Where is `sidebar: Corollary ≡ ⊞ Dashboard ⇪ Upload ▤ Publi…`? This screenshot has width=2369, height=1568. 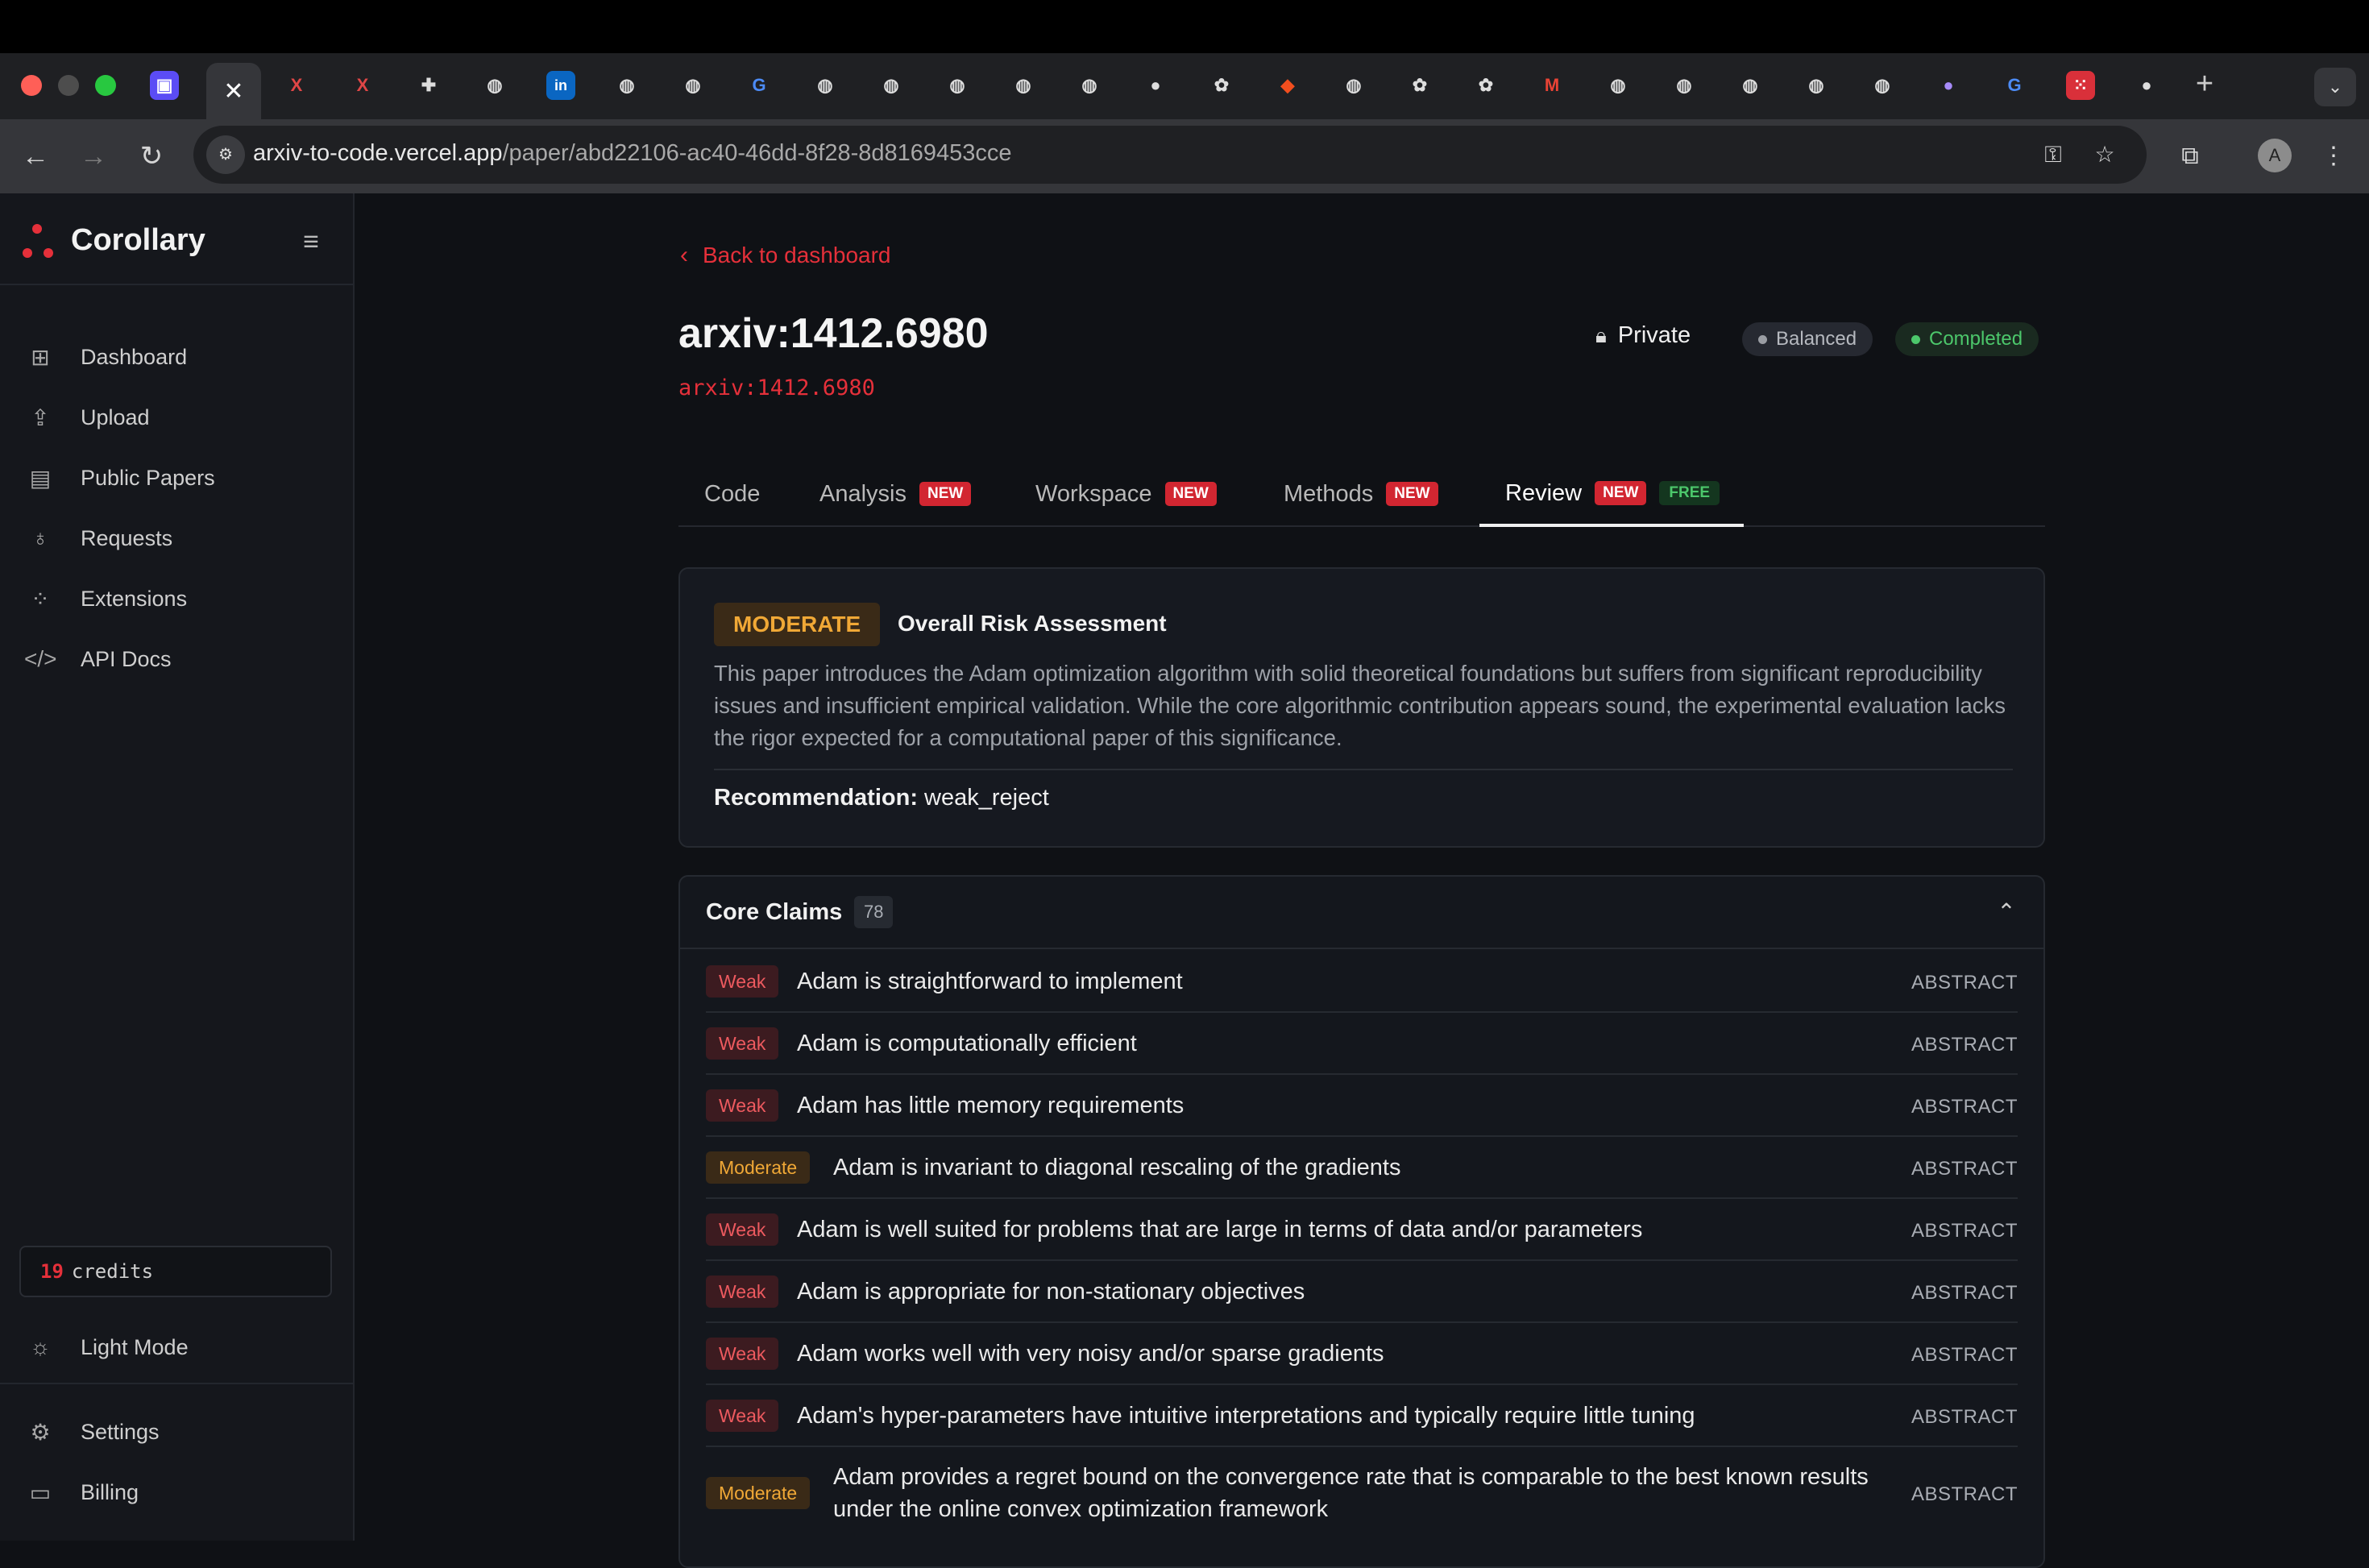 sidebar: Corollary ≡ ⊞ Dashboard ⇪ Upload ▤ Publi… is located at coordinates (178, 867).